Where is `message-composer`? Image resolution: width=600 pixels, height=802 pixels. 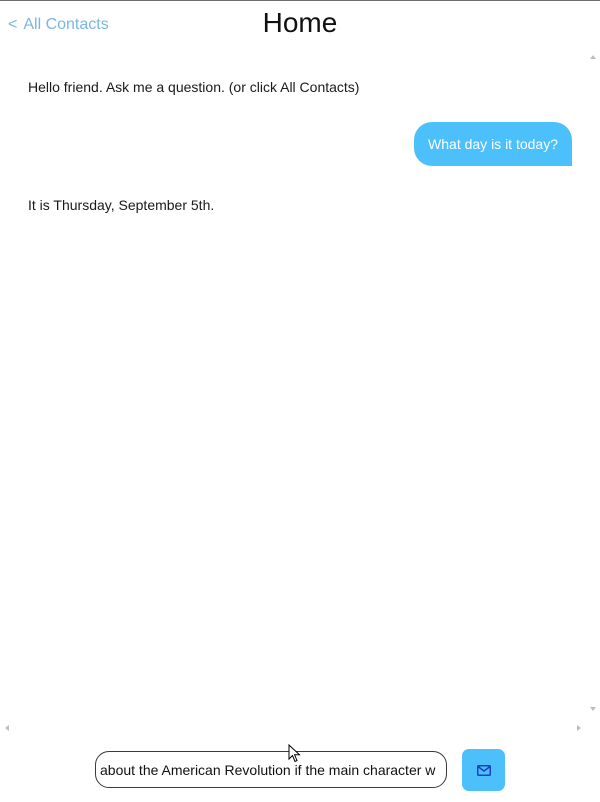
message-composer is located at coordinates (300, 771).